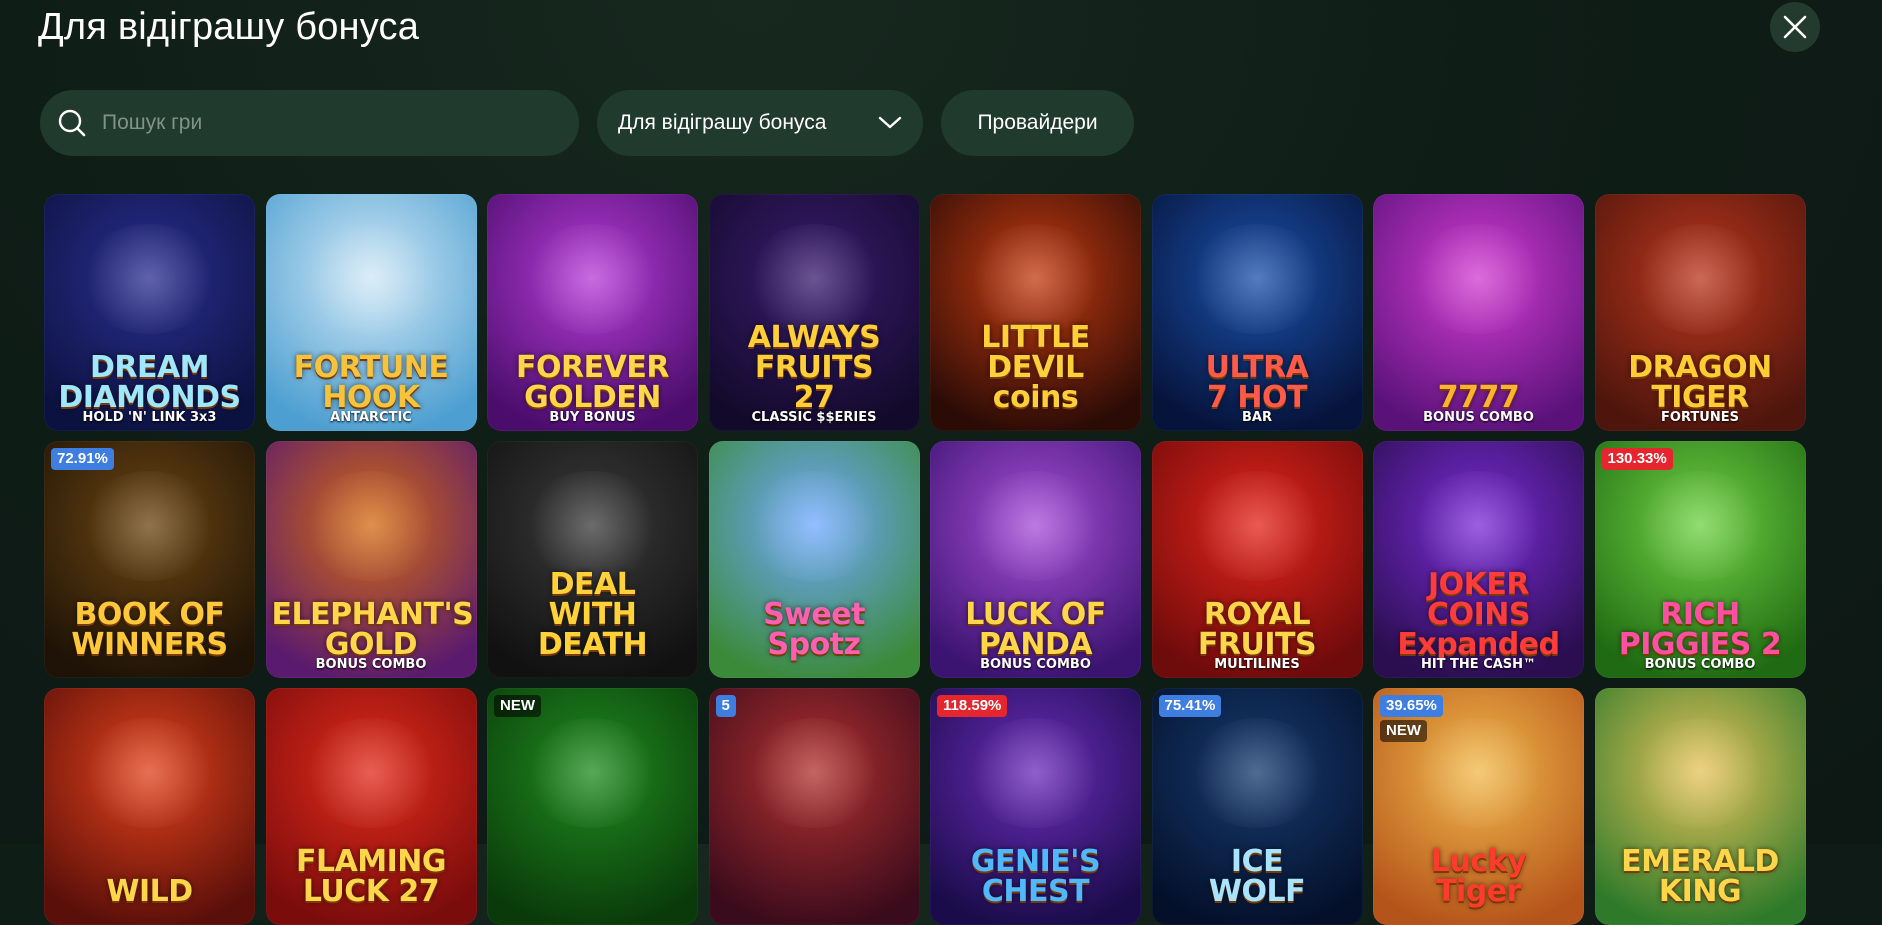 This screenshot has width=1882, height=925. I want to click on game-tile: DREAM DIAMONDS HOLD 'N' LINK 3x3, so click(149, 312).